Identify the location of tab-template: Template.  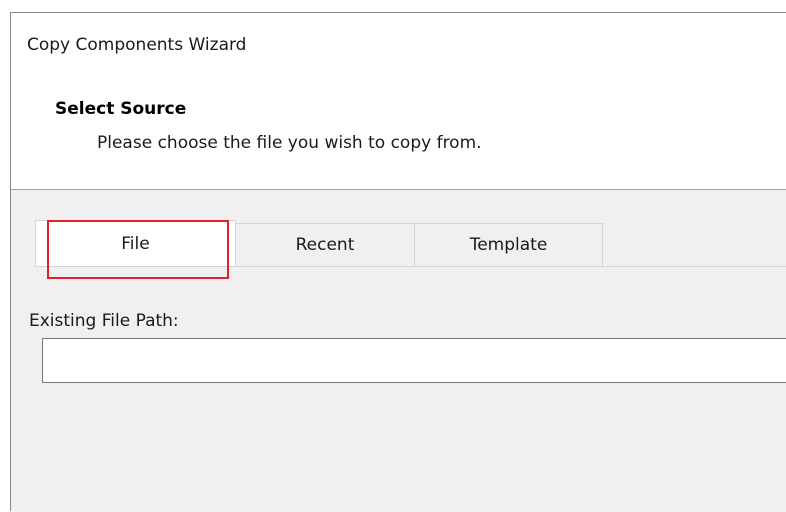
(508, 244).